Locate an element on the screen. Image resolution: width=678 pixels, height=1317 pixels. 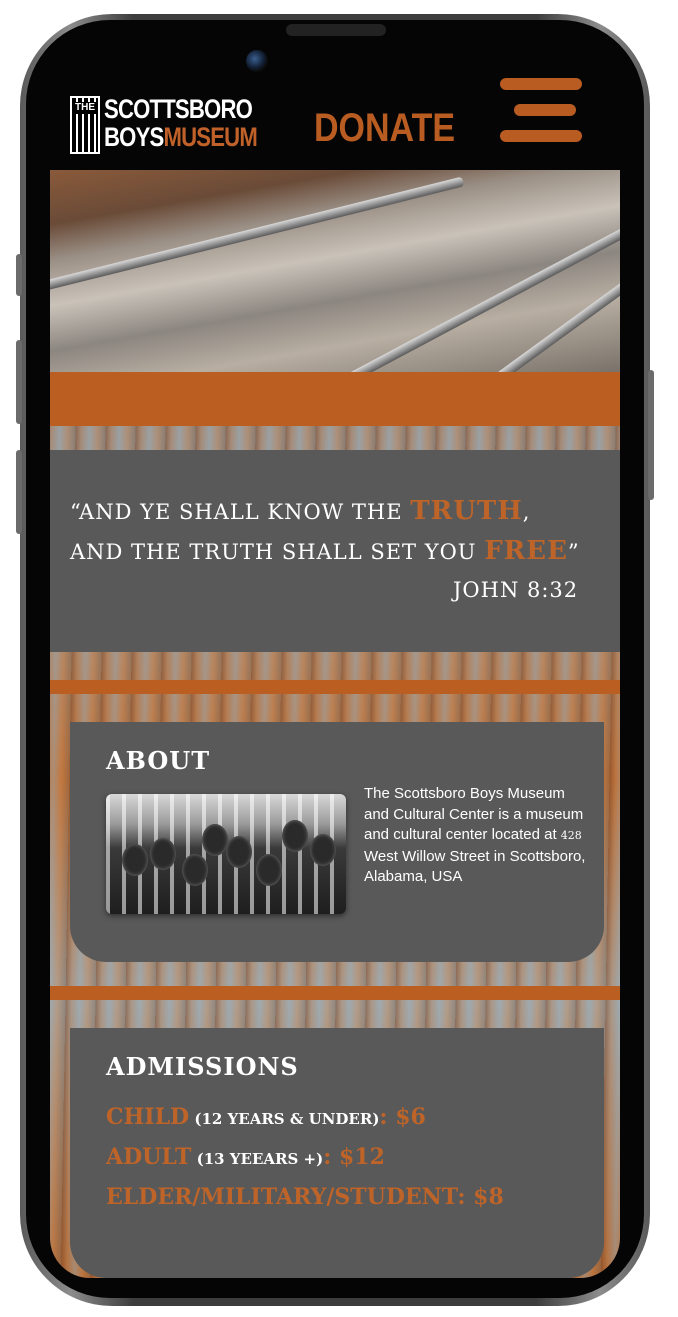
front-camera-icon is located at coordinates (257, 61).